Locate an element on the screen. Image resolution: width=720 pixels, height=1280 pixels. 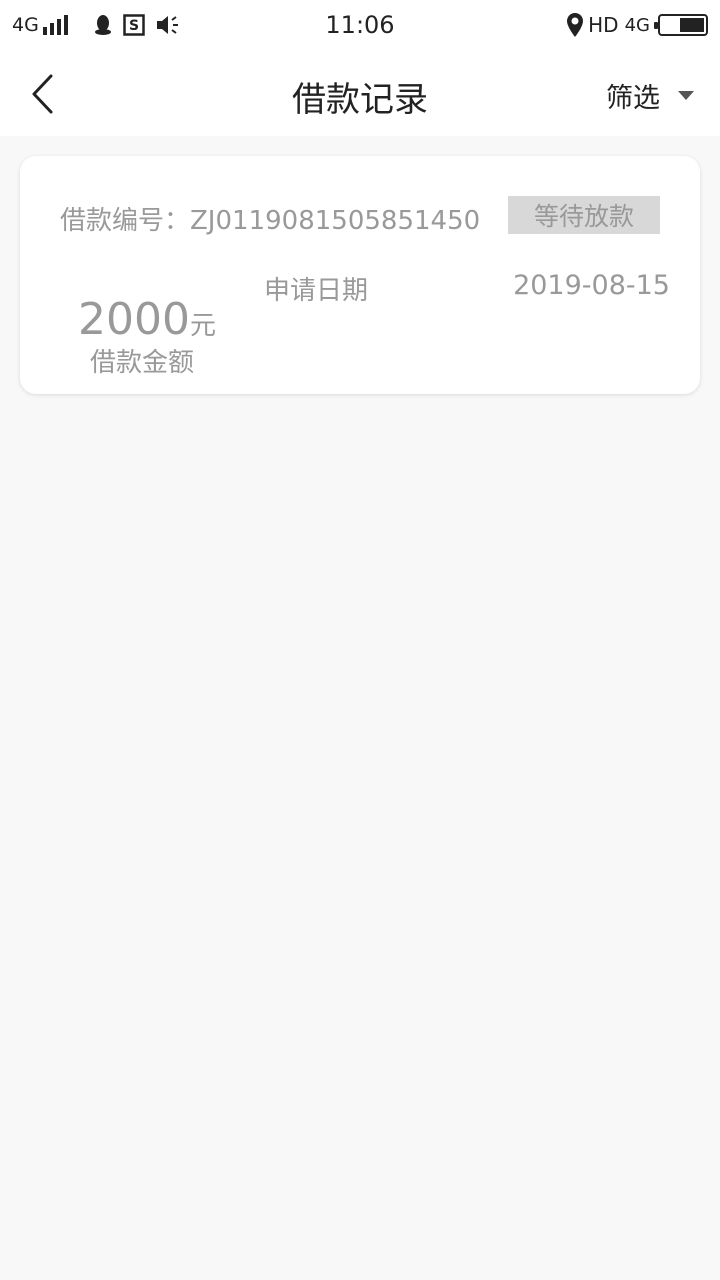
filter-label: 筛选 is located at coordinates (633, 98).